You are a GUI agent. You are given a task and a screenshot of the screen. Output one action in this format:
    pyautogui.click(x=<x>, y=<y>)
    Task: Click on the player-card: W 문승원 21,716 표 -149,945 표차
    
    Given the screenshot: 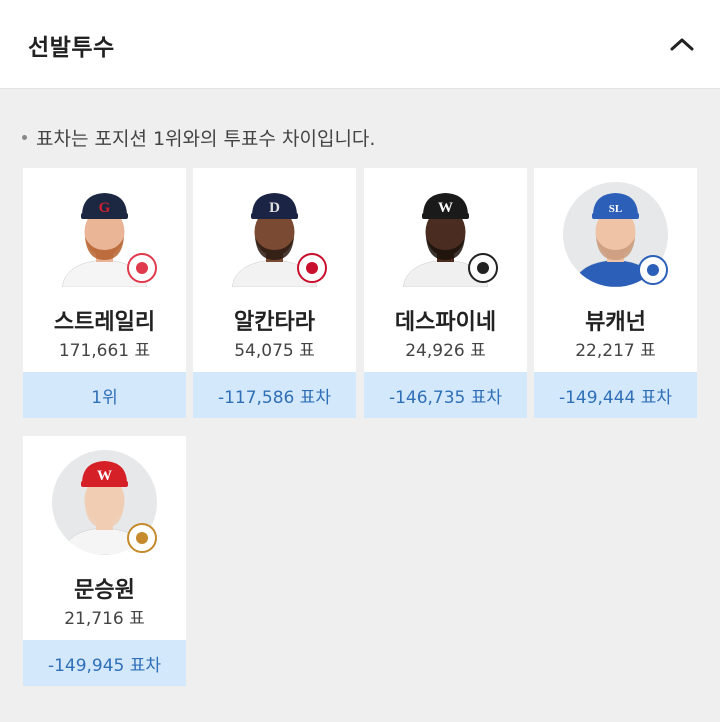 What is the action you would take?
    pyautogui.click(x=104, y=561)
    